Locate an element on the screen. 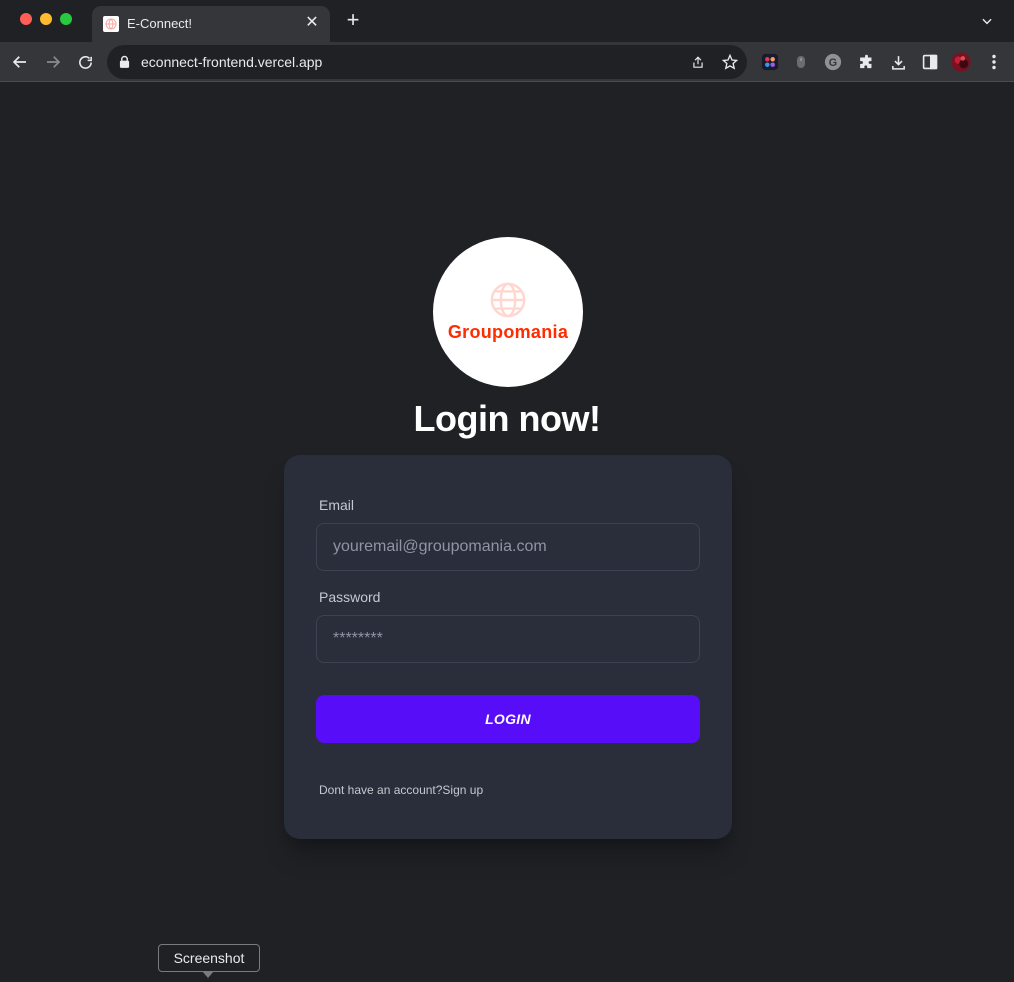 This screenshot has height=982, width=1014. reload-icon is located at coordinates (85, 62).